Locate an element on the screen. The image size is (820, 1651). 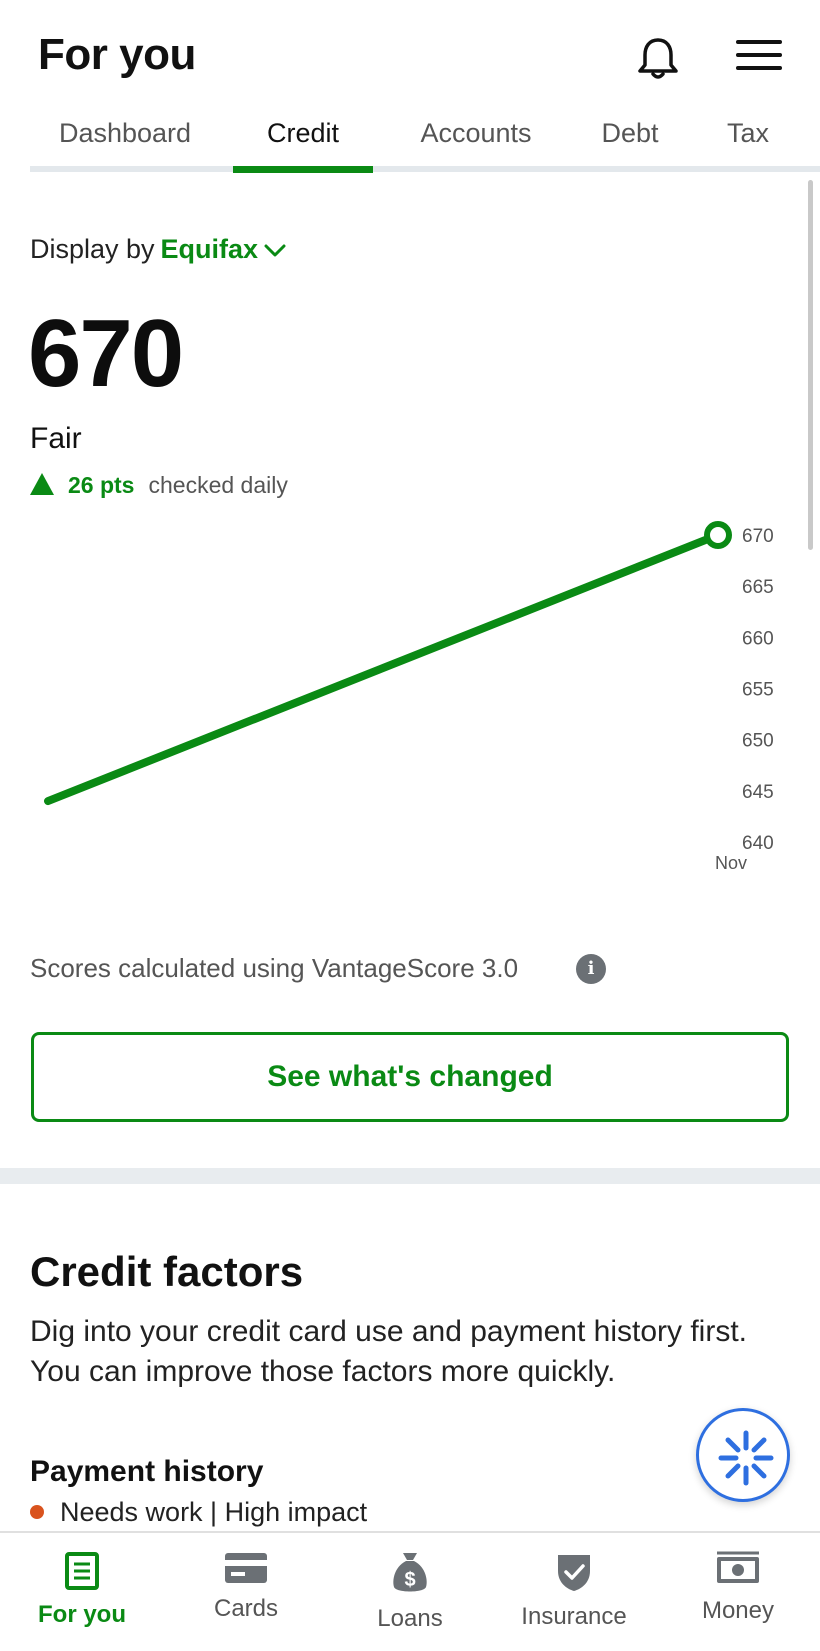
y-tick-label: 650 is located at coordinates (758, 741).